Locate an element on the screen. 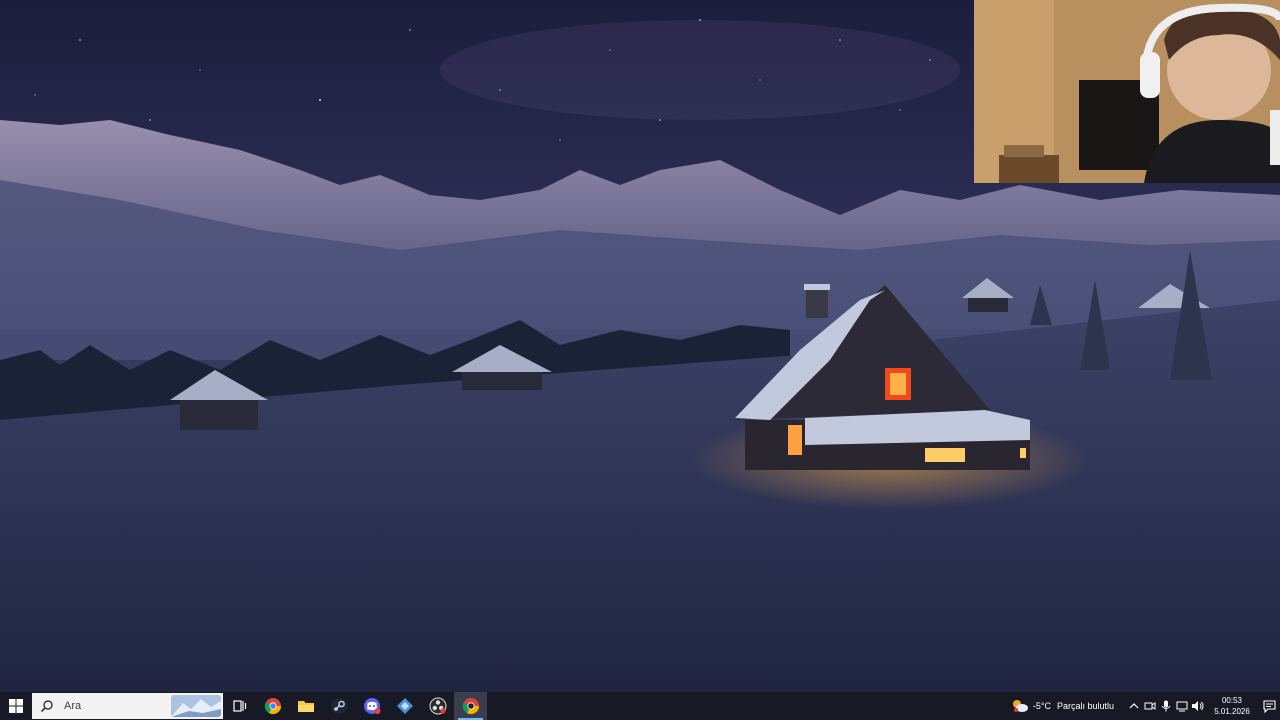  app-icon is located at coordinates (404, 706).